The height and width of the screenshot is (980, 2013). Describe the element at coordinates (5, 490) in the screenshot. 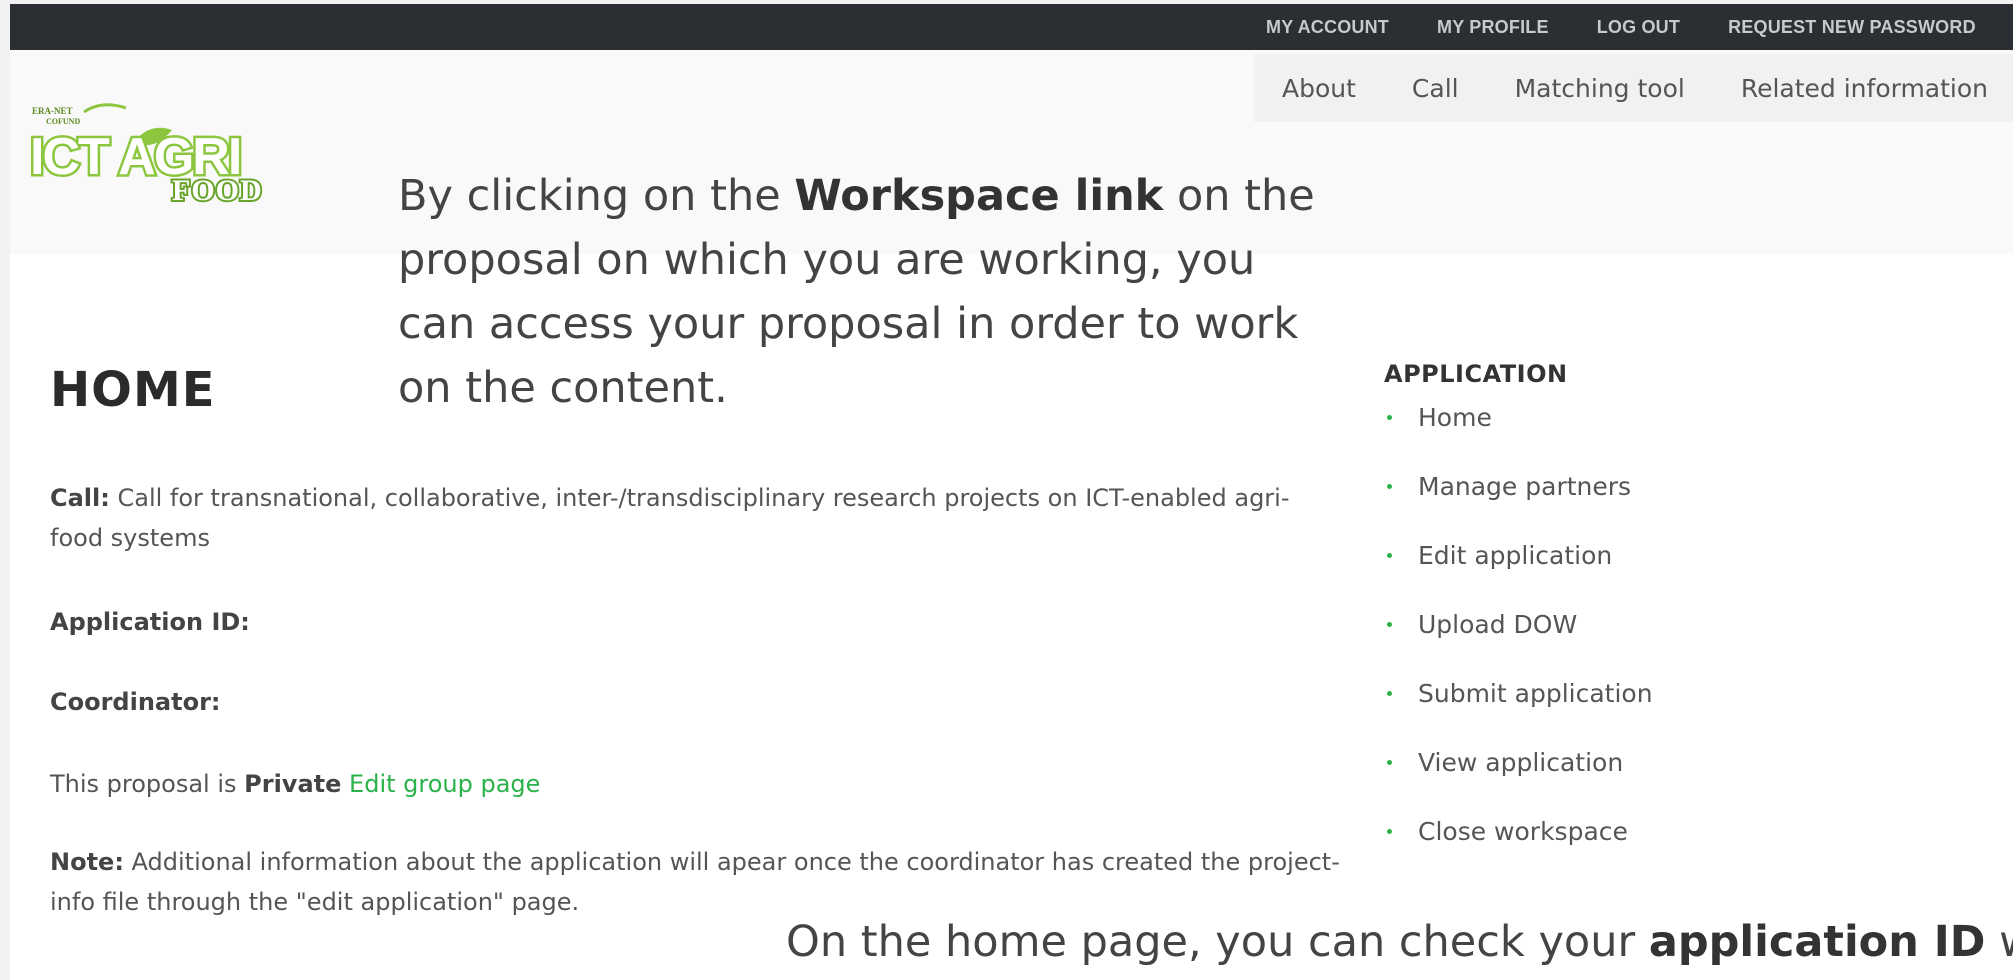

I see `frame-left-border` at that location.